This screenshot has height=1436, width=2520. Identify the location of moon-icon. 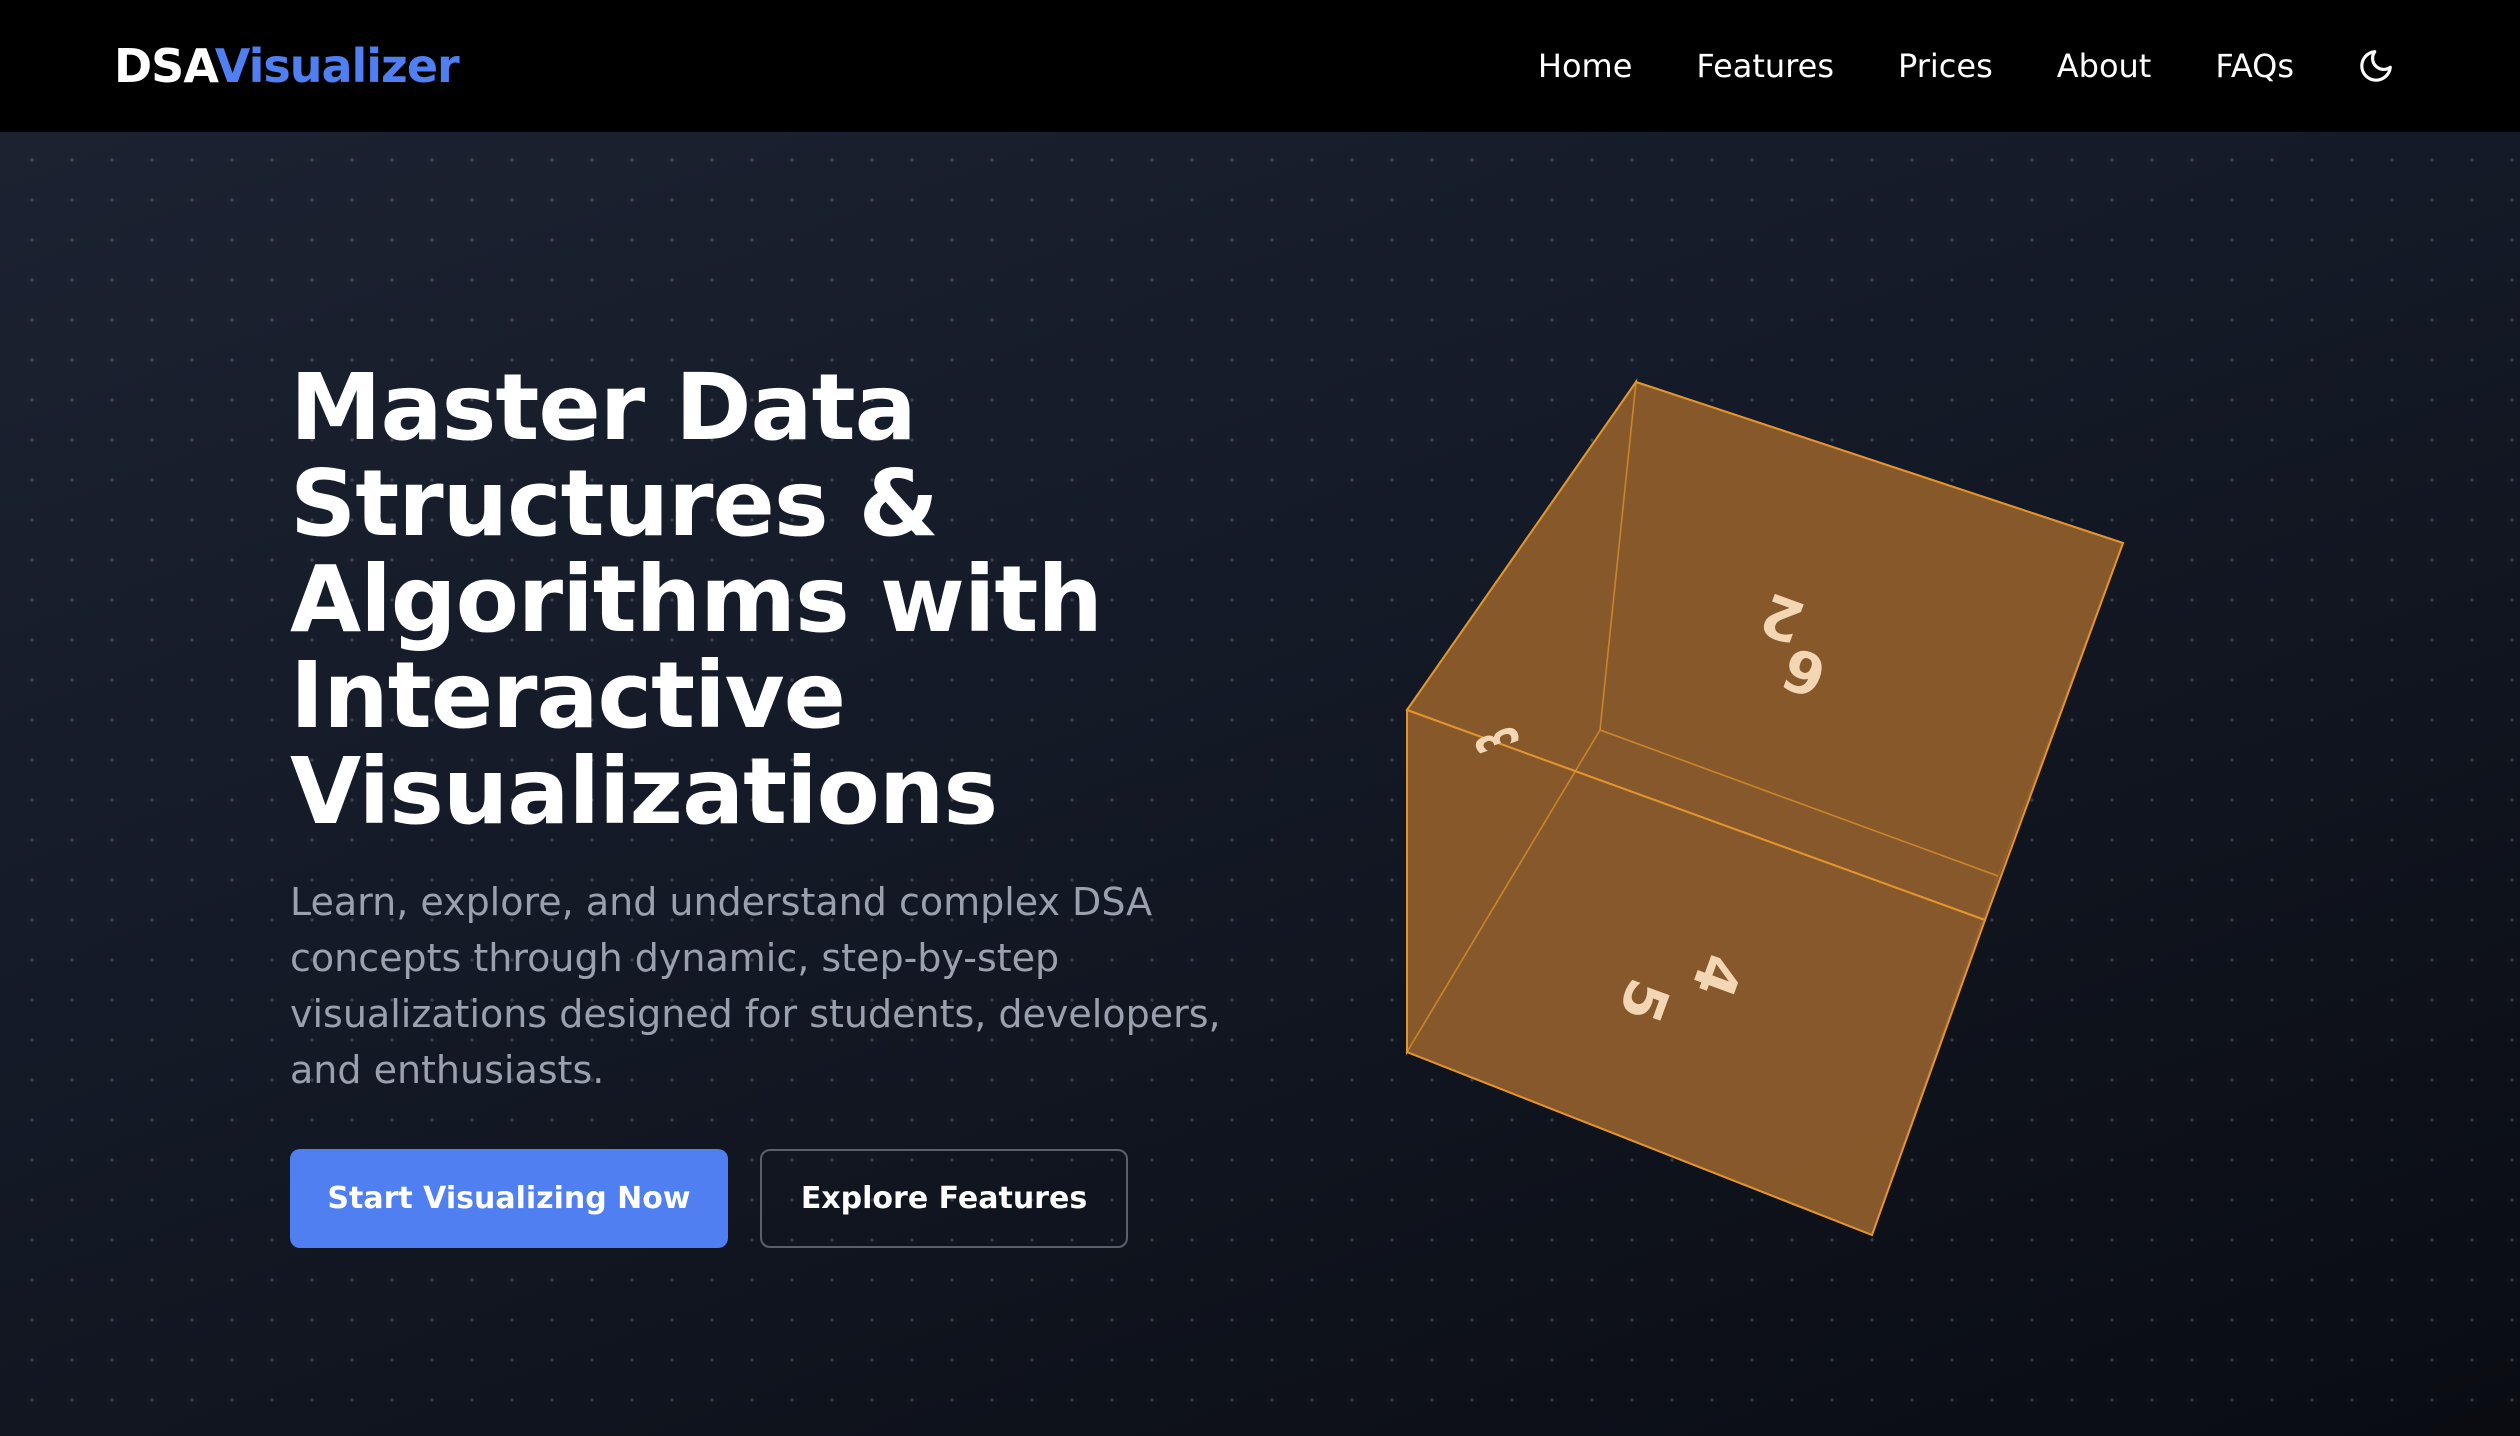
(2376, 66).